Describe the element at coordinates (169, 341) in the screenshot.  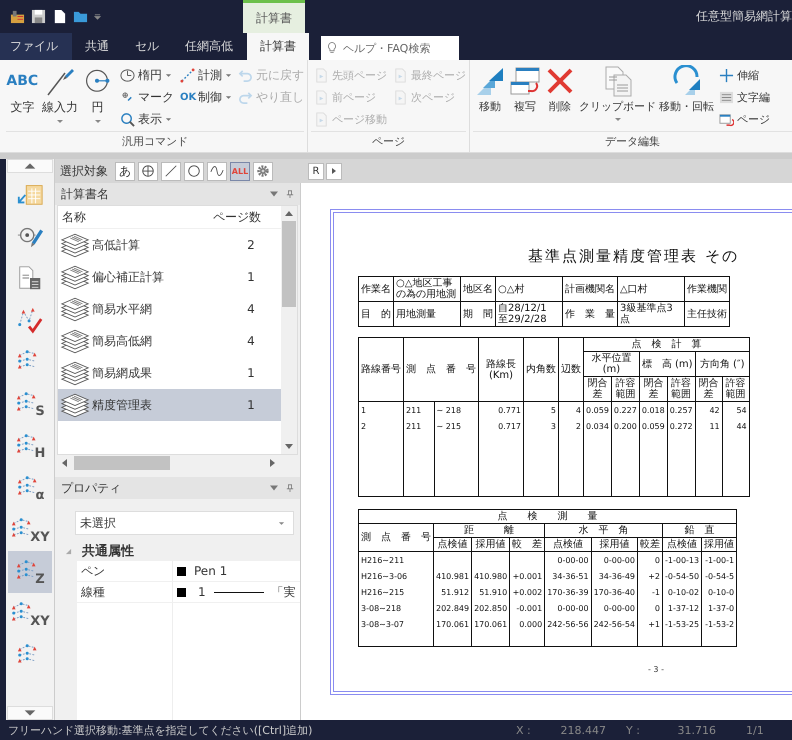
I see `list-row: 簡易高低網 4` at that location.